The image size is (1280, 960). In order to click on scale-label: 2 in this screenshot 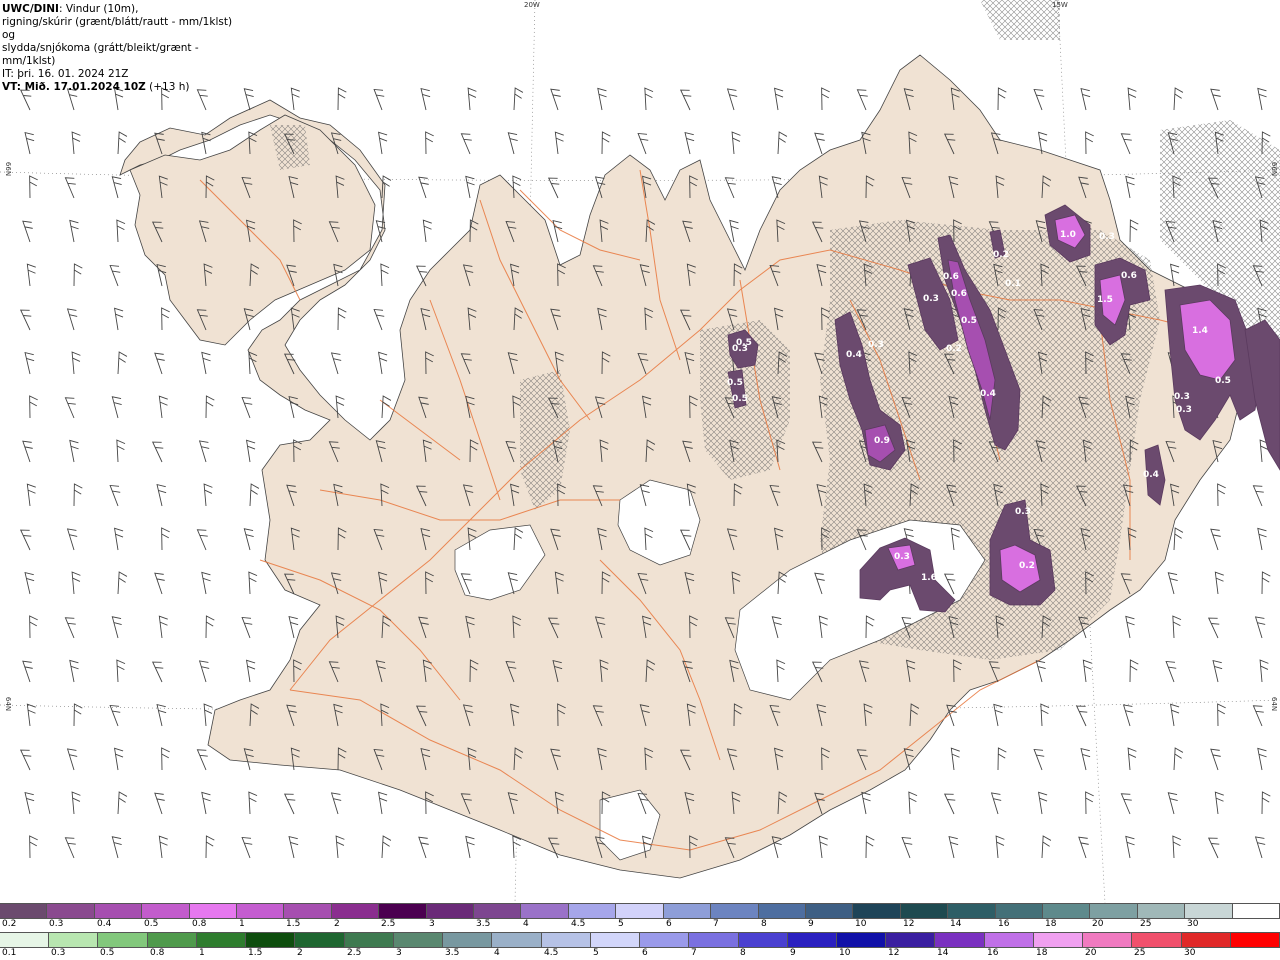, I will do `click(300, 953)`.